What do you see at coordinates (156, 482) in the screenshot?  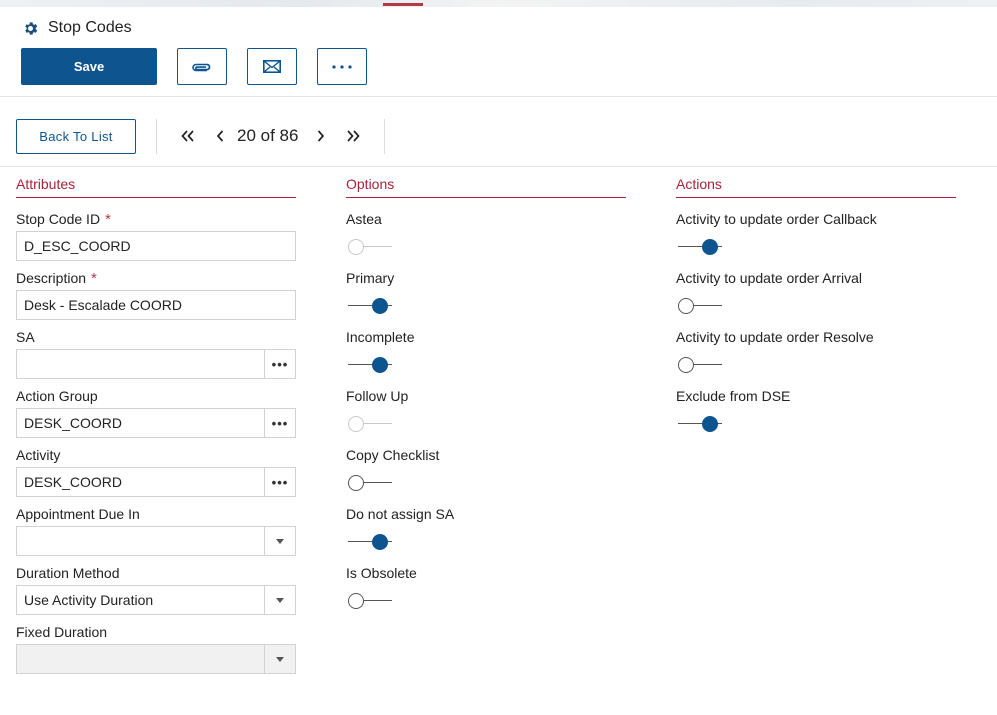 I see `activity-field: DESK_COORD •••` at bounding box center [156, 482].